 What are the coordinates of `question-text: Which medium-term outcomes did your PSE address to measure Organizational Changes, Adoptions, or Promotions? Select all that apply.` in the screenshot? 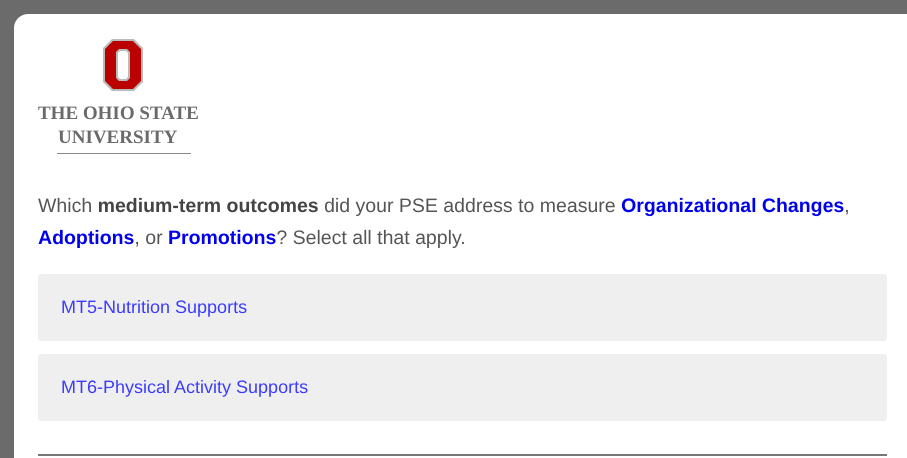 It's located at (444, 222).